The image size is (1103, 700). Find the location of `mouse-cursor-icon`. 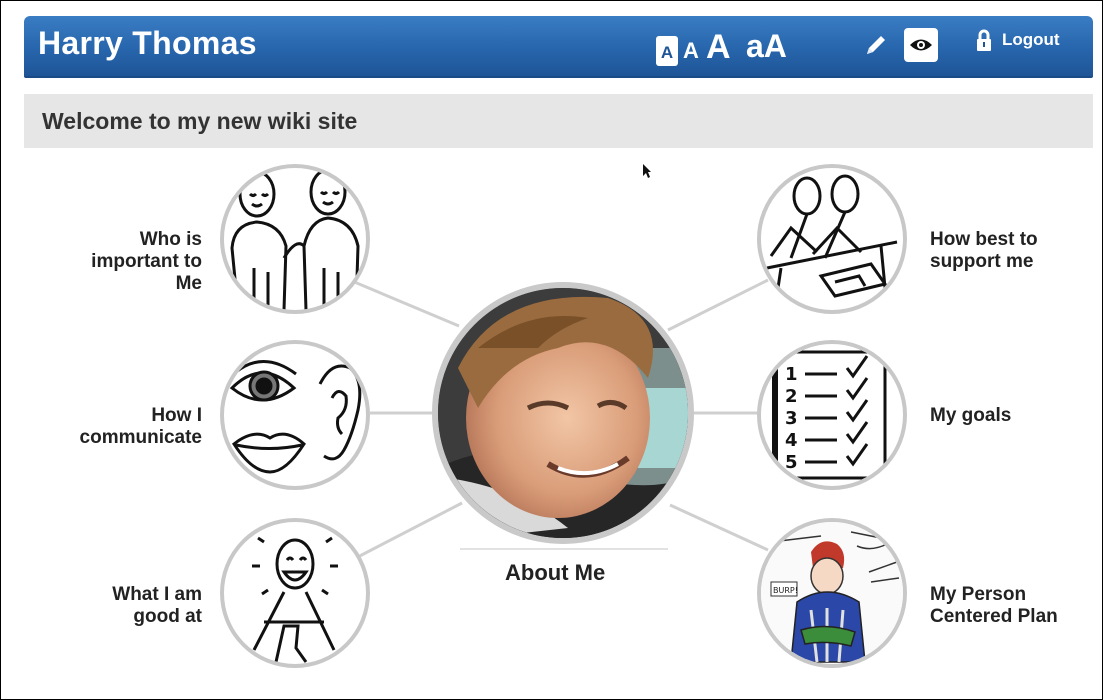

mouse-cursor-icon is located at coordinates (647, 173).